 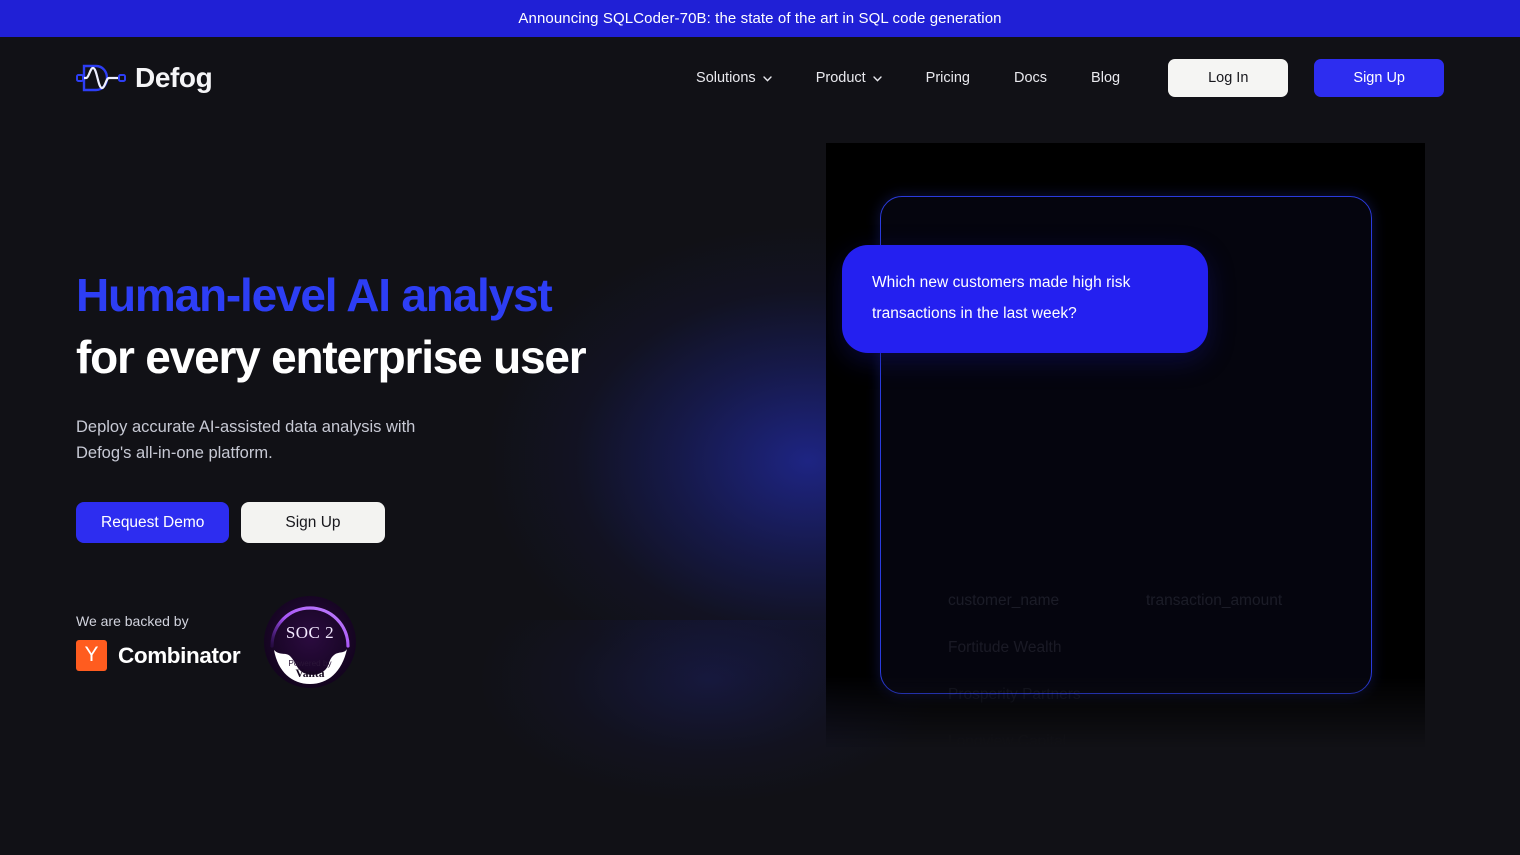 What do you see at coordinates (331, 357) in the screenshot?
I see `headline-line-2: for every enterprise user` at bounding box center [331, 357].